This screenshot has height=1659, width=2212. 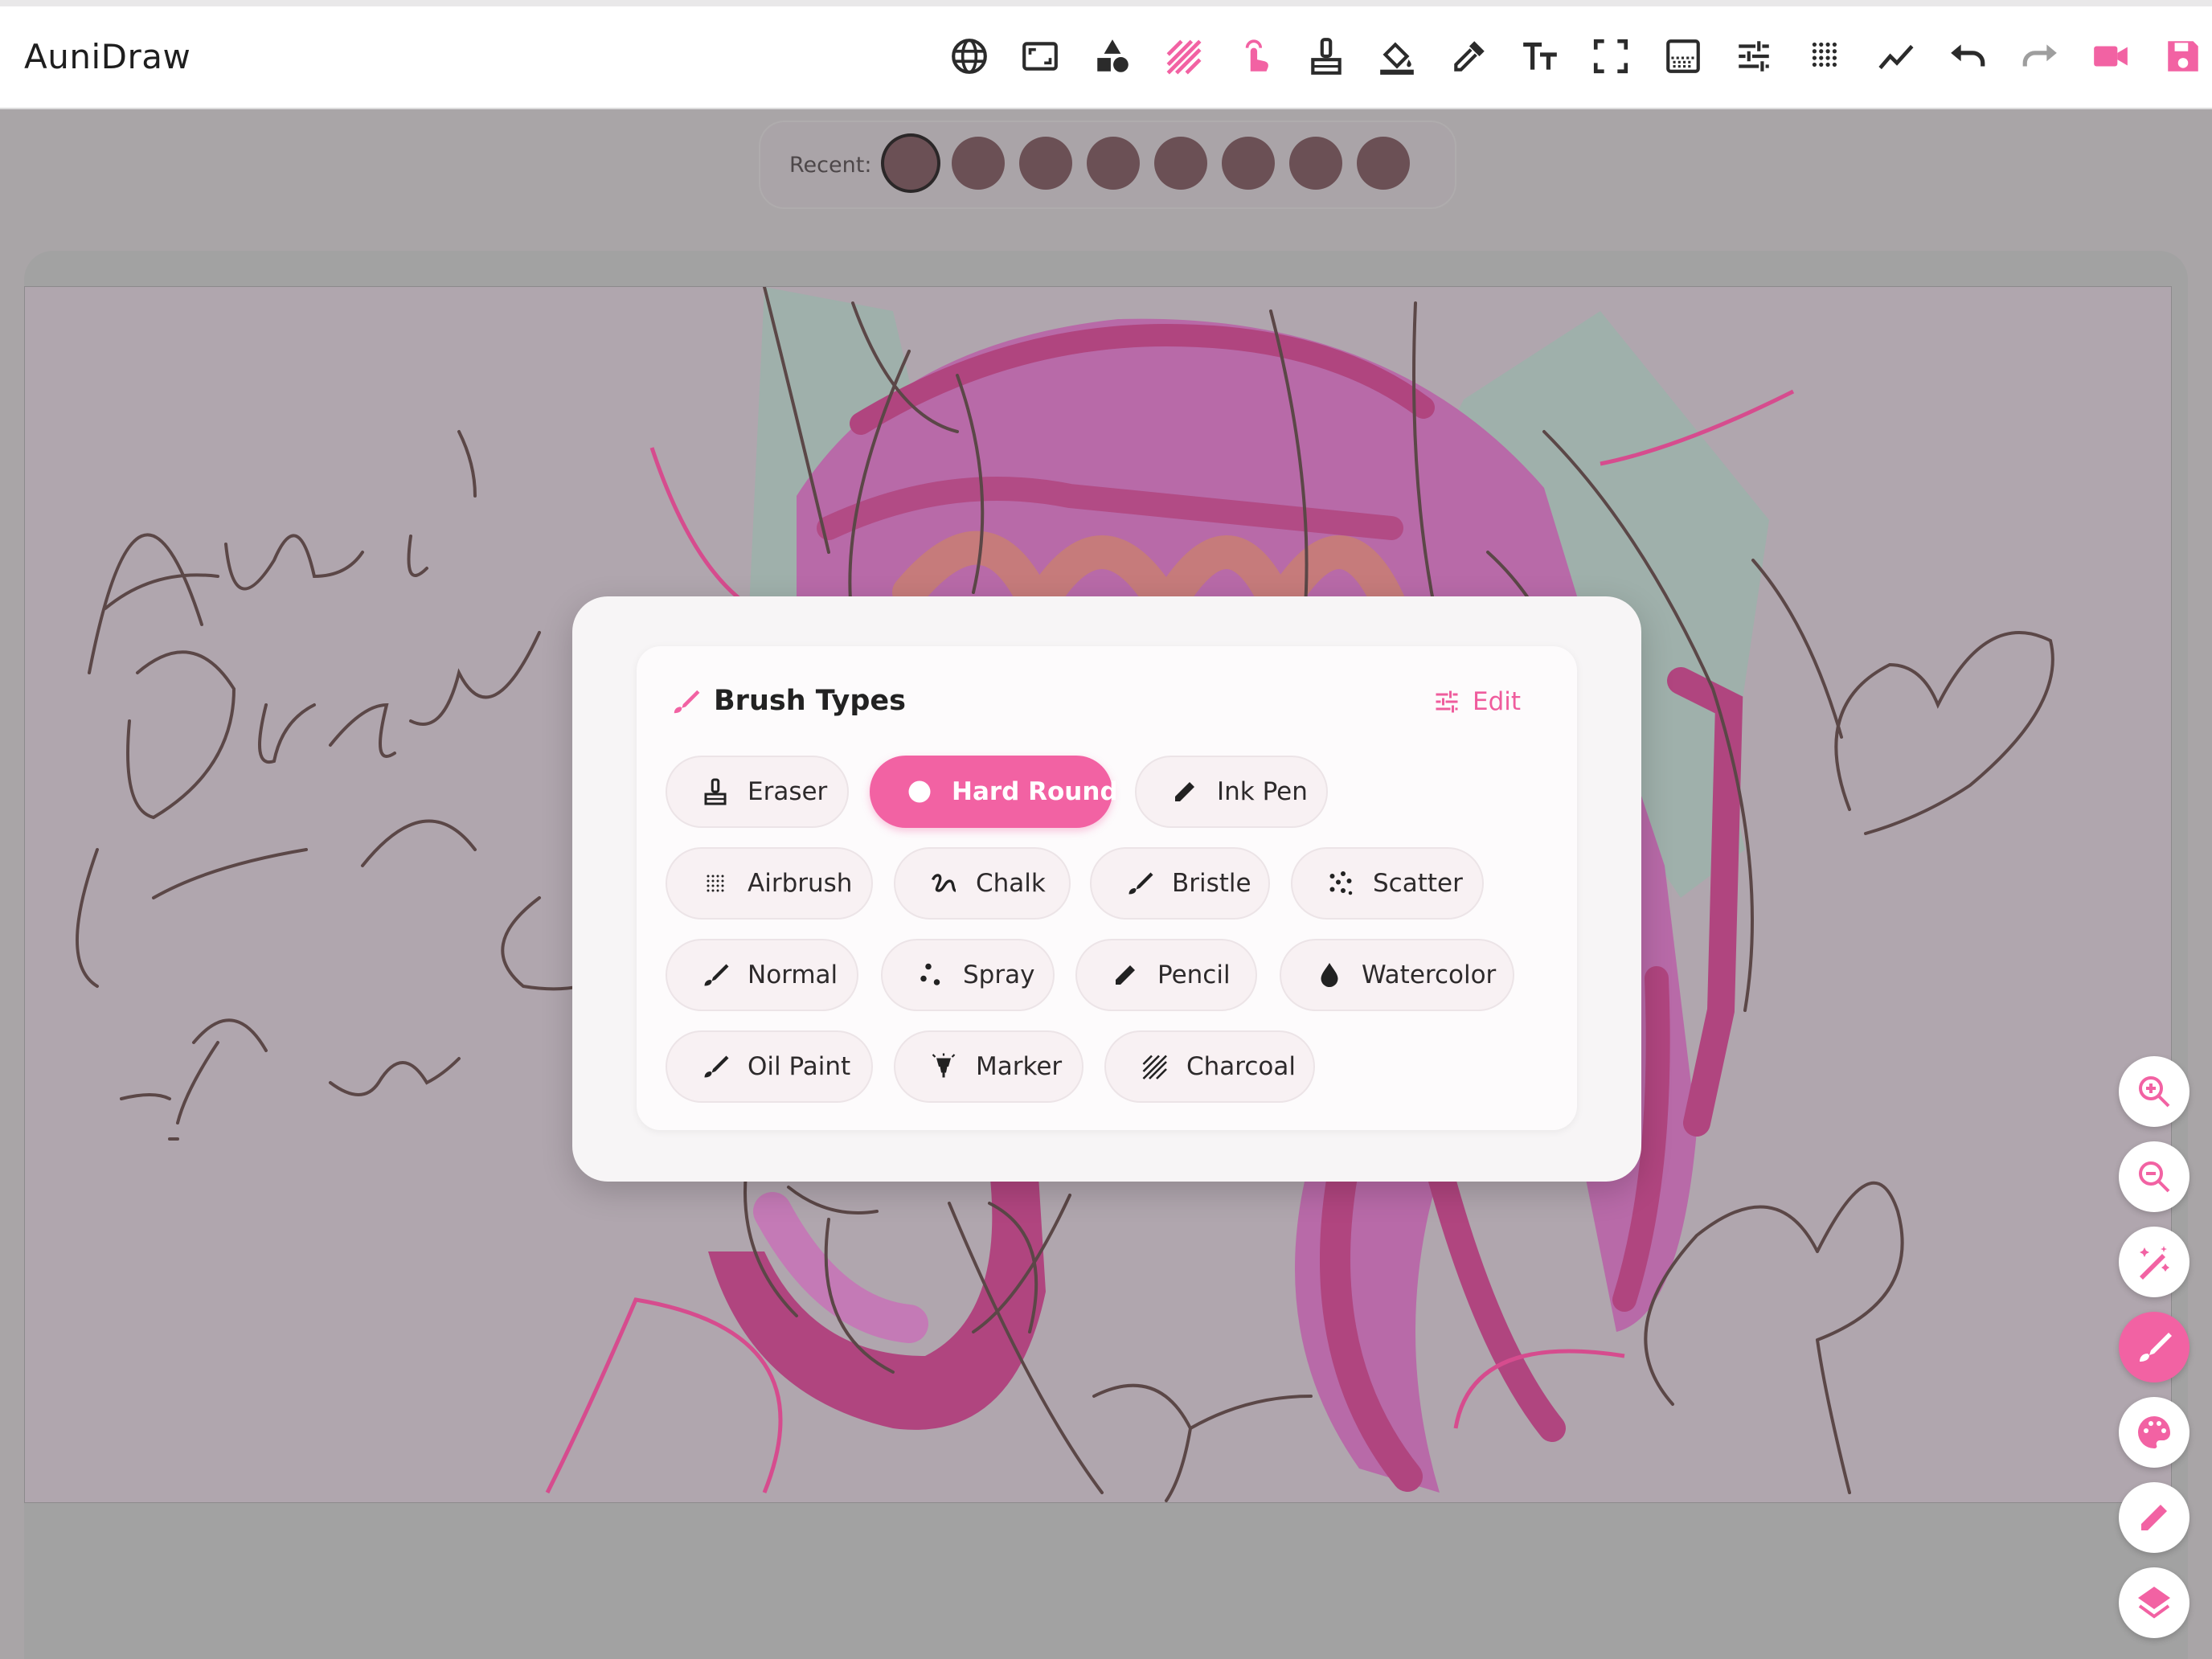 I want to click on recent-label: Recent:, so click(x=830, y=165).